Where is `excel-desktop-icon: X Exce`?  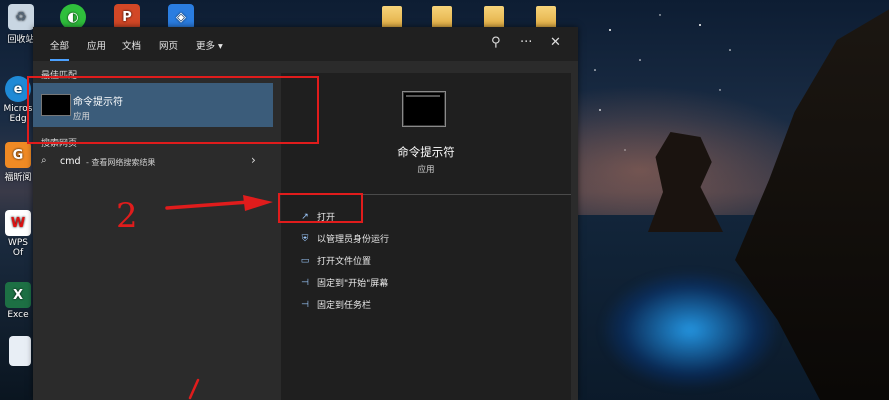
excel-desktop-icon: X Exce is located at coordinates (18, 301).